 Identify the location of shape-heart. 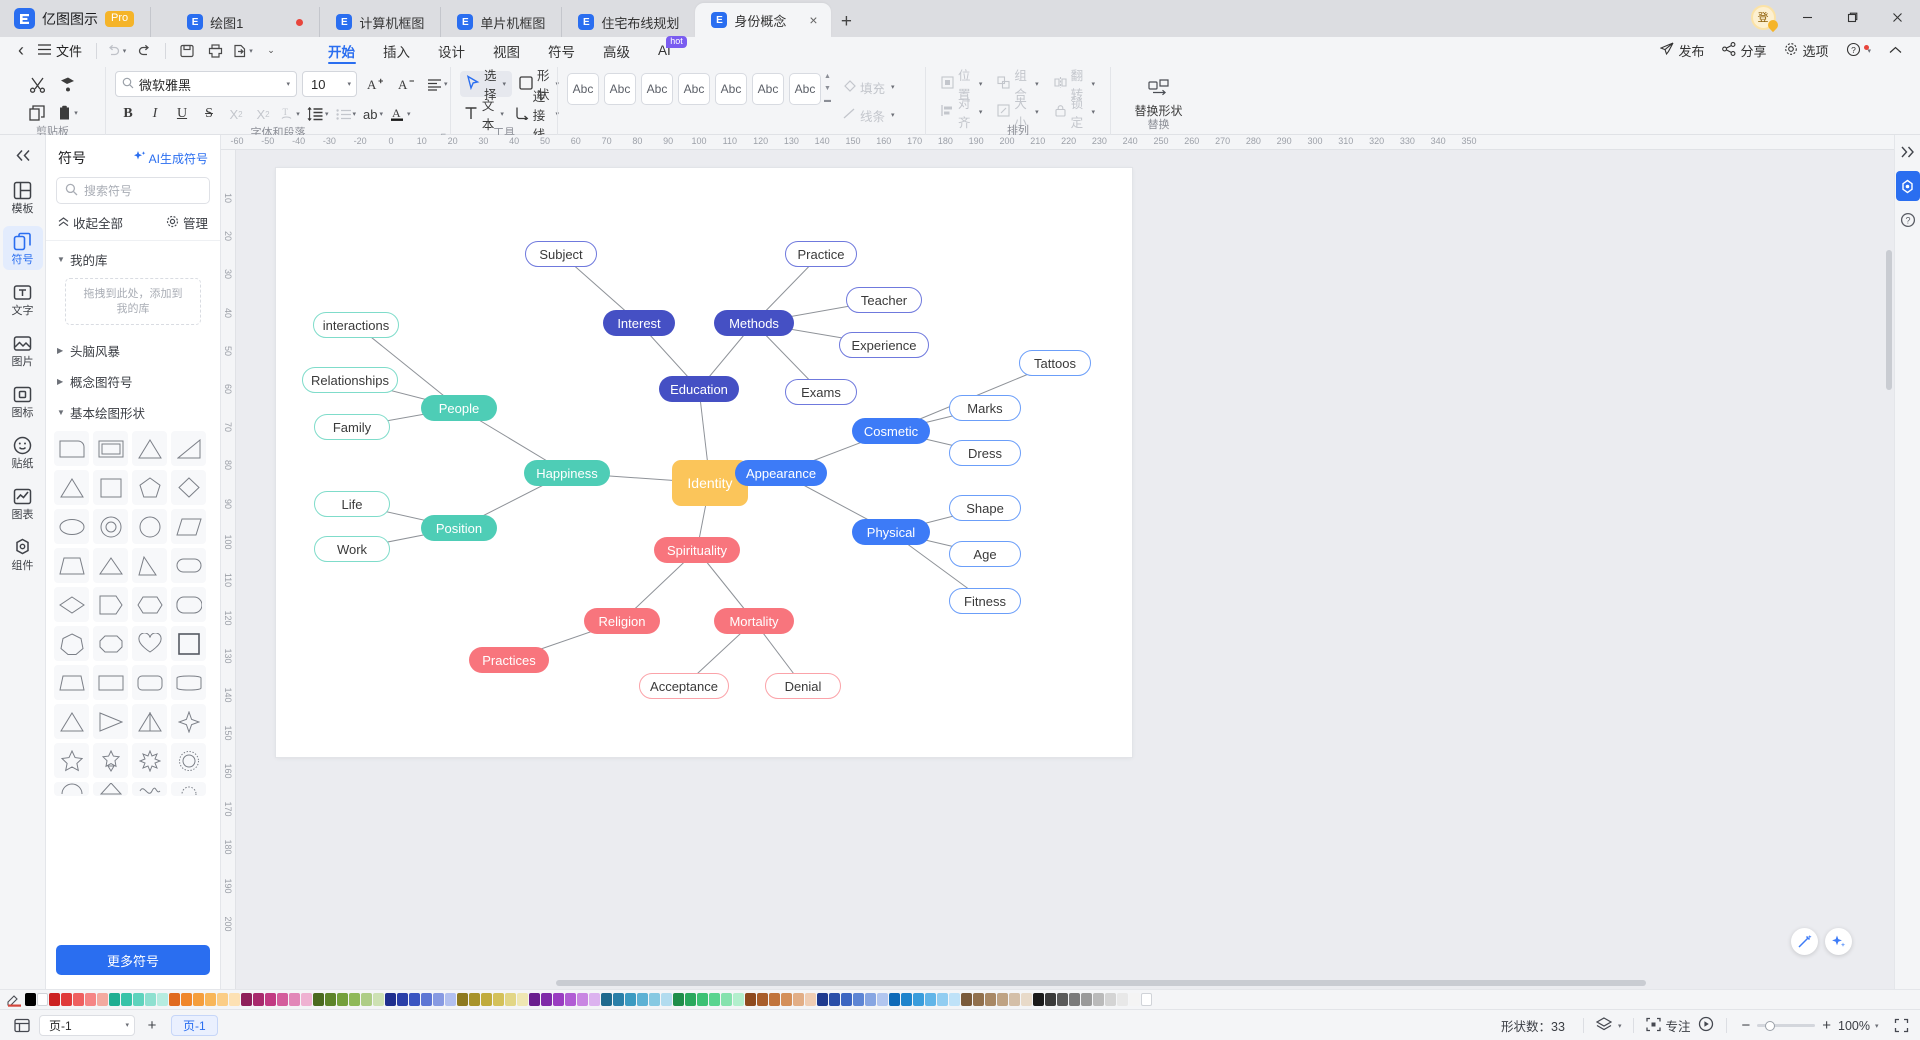
(149, 643).